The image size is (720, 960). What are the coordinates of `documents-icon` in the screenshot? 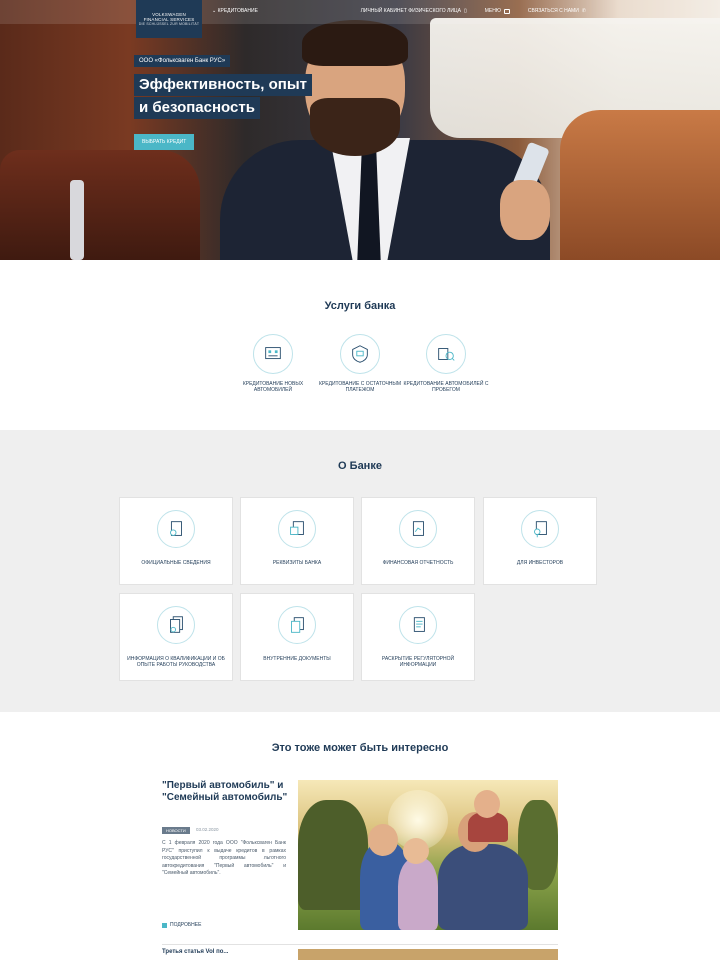 It's located at (297, 625).